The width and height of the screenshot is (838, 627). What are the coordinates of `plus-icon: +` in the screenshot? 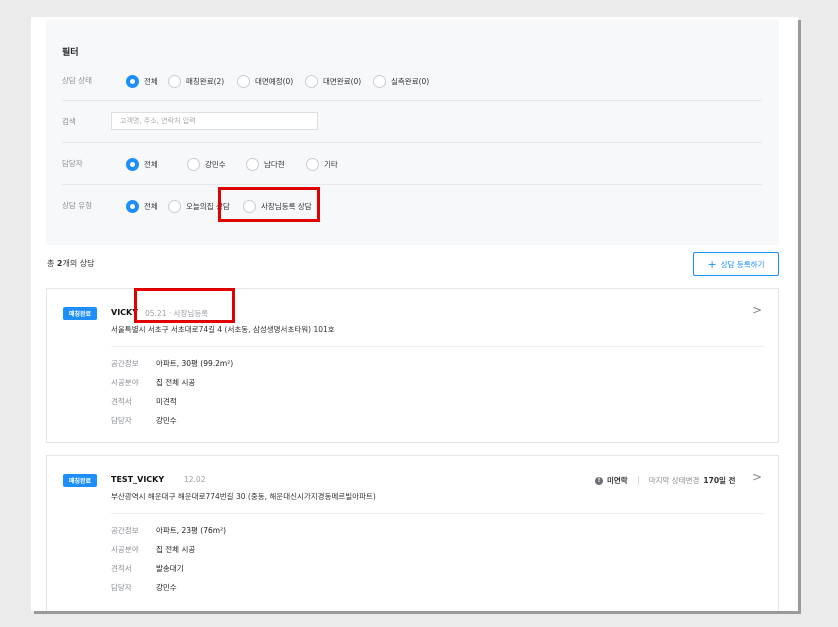 It's located at (712, 264).